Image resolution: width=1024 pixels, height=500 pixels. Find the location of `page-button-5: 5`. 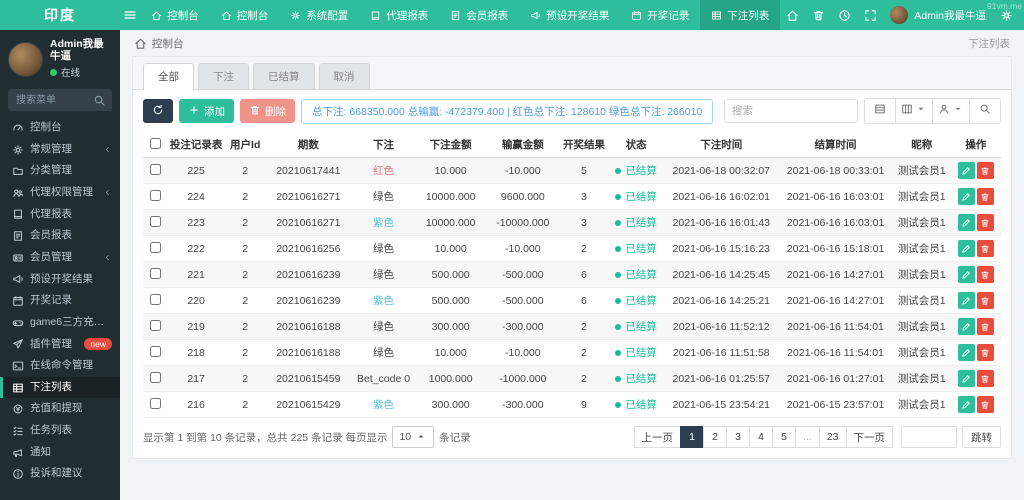

page-button-5: 5 is located at coordinates (784, 437).